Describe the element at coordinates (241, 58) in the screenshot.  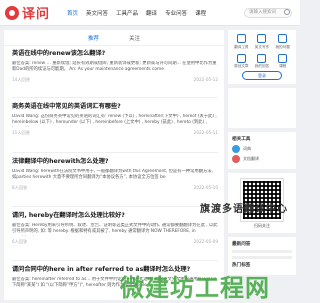
I see `document-icon` at that location.